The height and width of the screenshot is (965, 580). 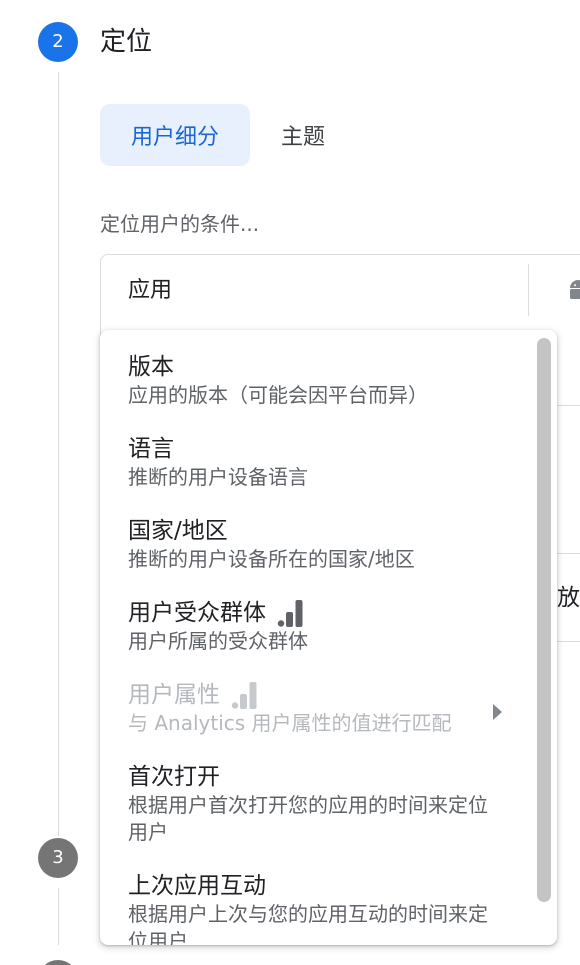 What do you see at coordinates (302, 137) in the screenshot?
I see `tab-label: 主题` at bounding box center [302, 137].